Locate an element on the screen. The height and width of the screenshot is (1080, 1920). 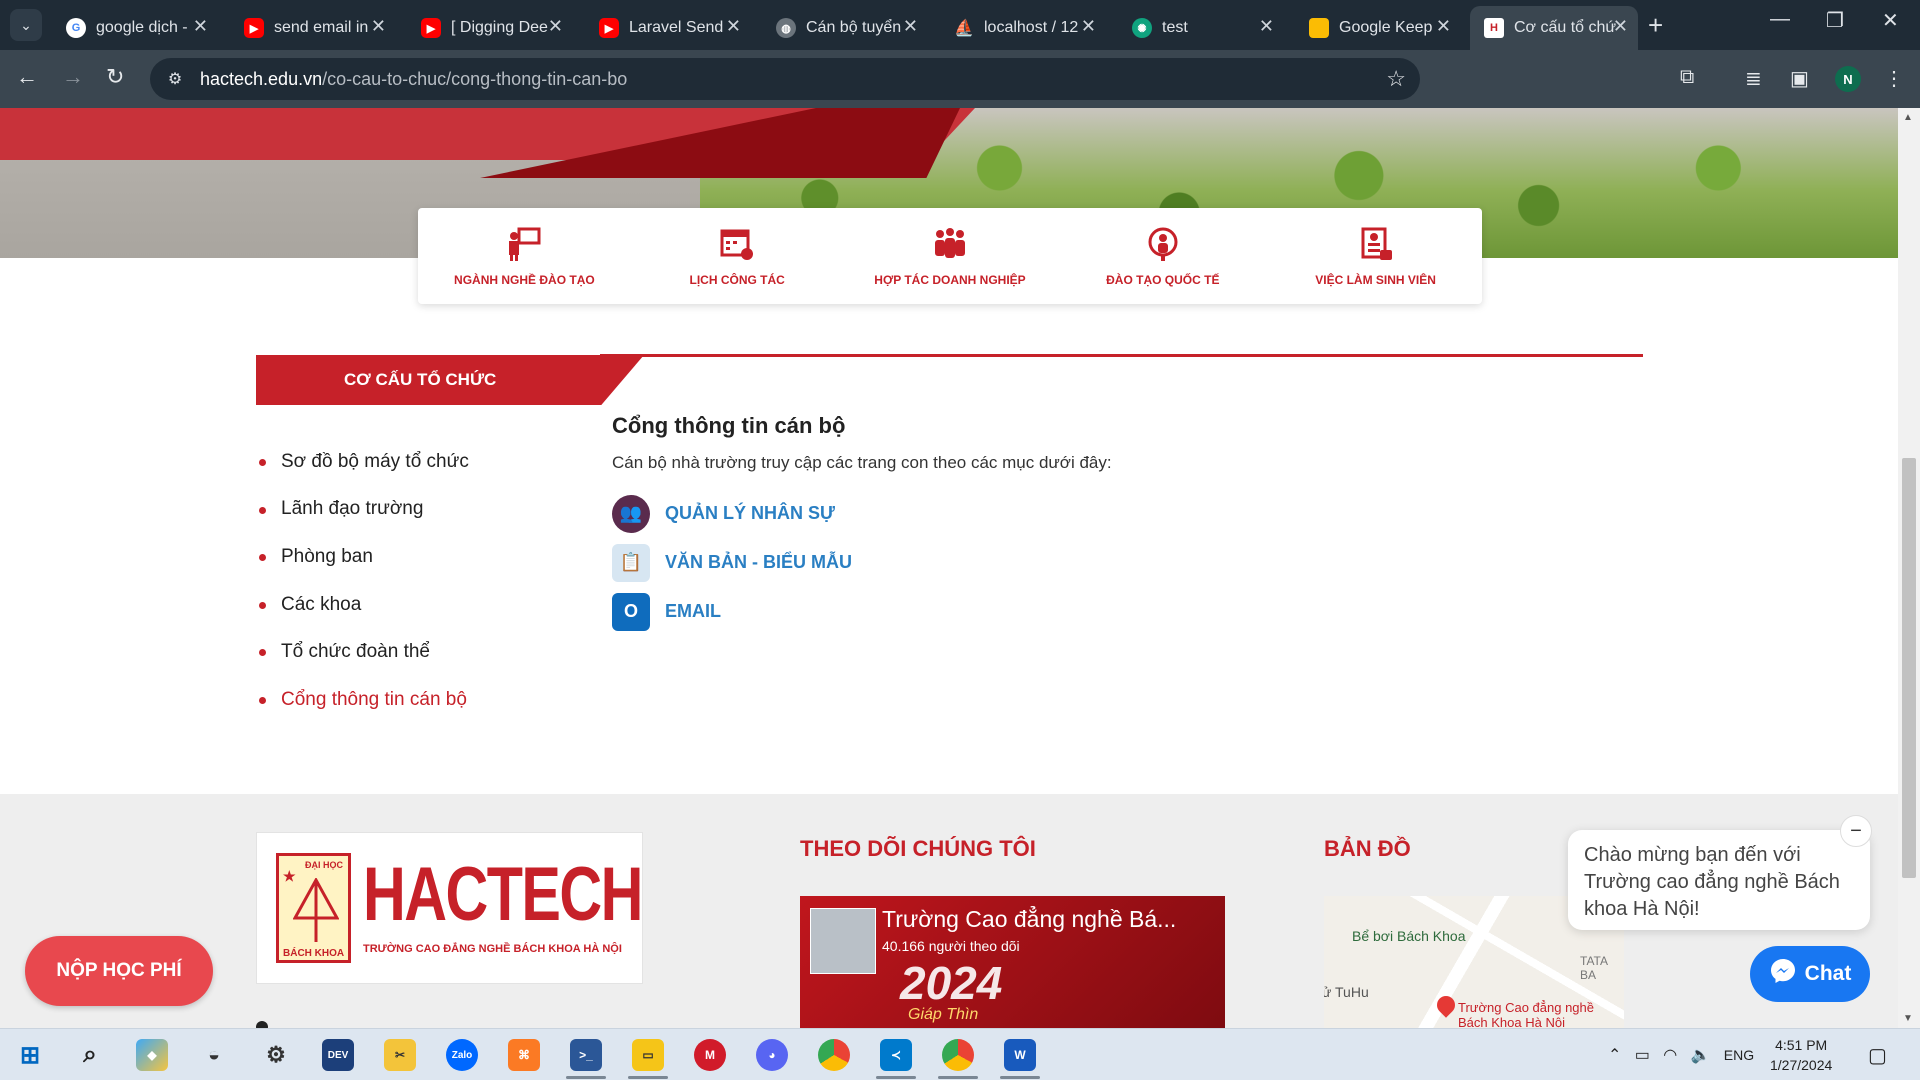
word-icon: W is located at coordinates (1020, 1059).